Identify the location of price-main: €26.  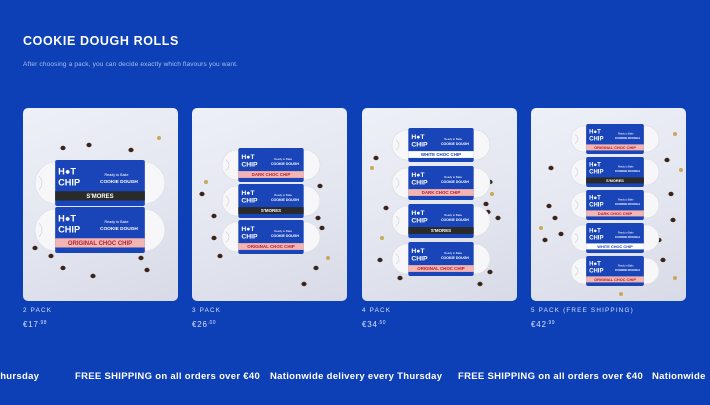
(200, 324).